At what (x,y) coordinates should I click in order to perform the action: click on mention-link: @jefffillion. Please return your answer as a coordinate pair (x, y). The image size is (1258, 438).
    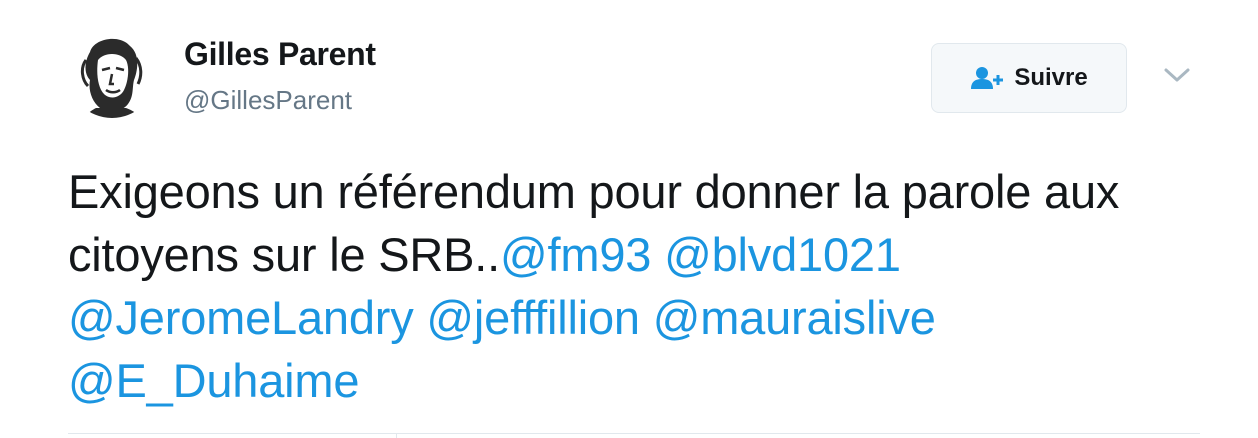
    Looking at the image, I should click on (533, 317).